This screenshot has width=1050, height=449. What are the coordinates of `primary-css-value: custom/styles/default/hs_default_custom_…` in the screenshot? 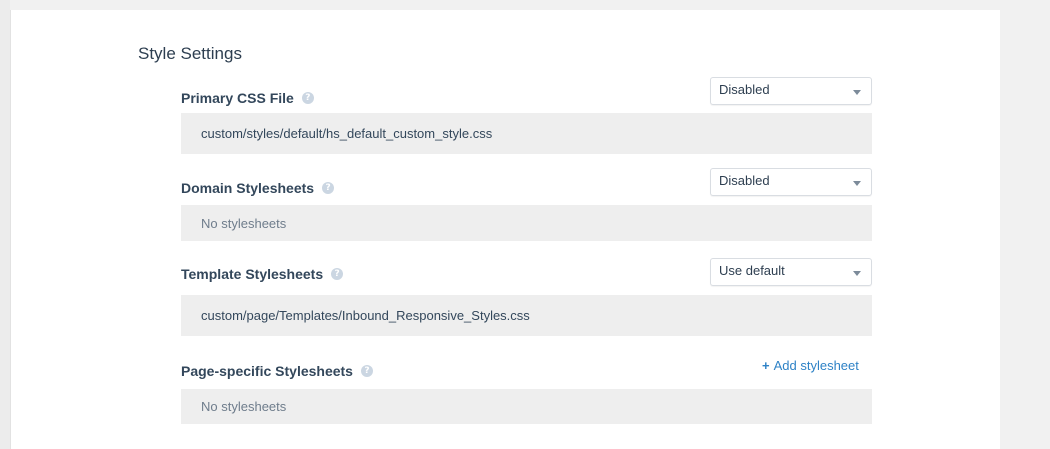 It's located at (526, 133).